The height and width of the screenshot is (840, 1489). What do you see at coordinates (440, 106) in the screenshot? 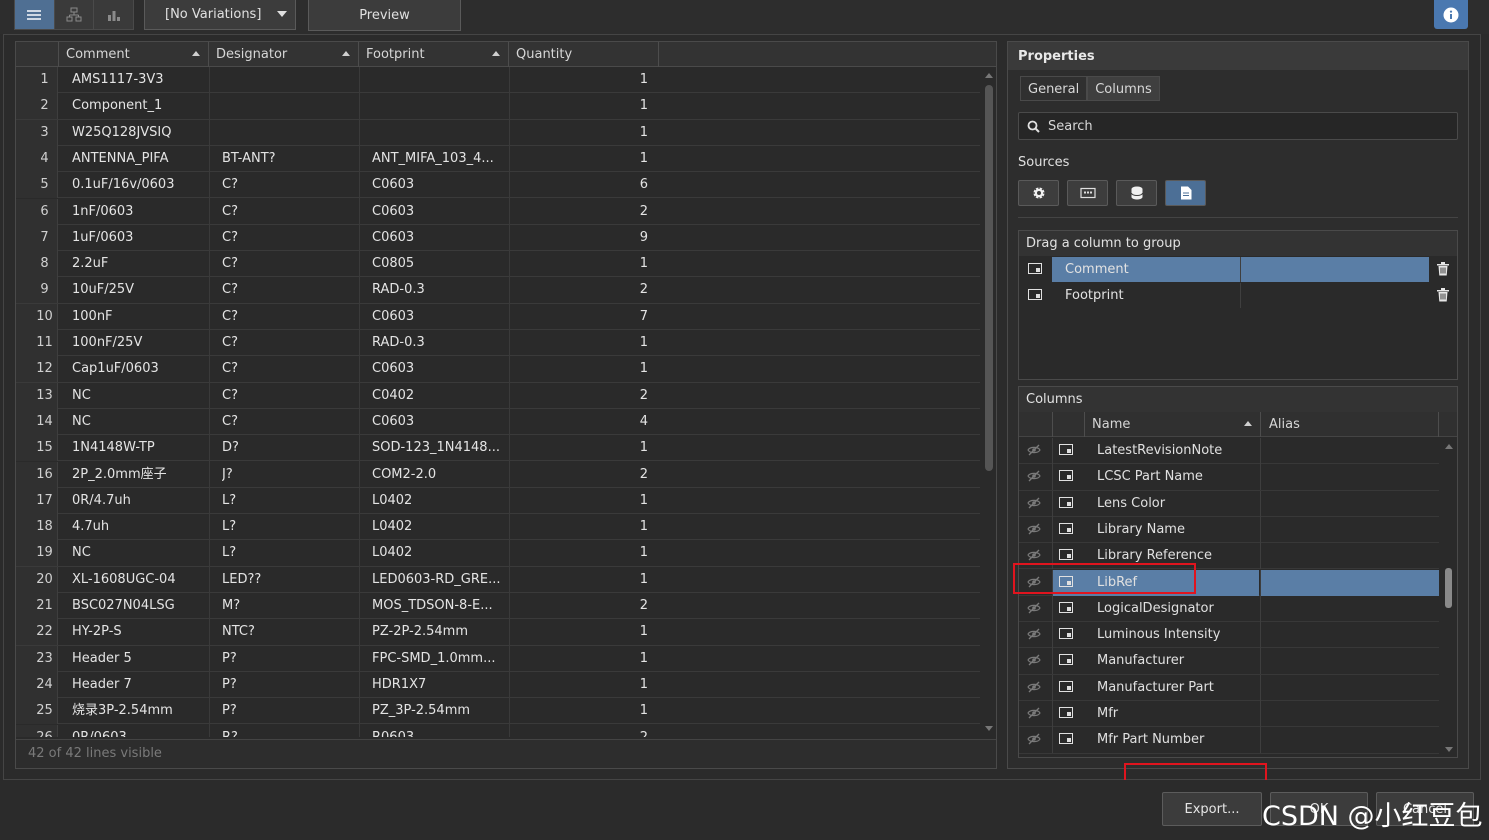
I see `cell-footprint` at bounding box center [440, 106].